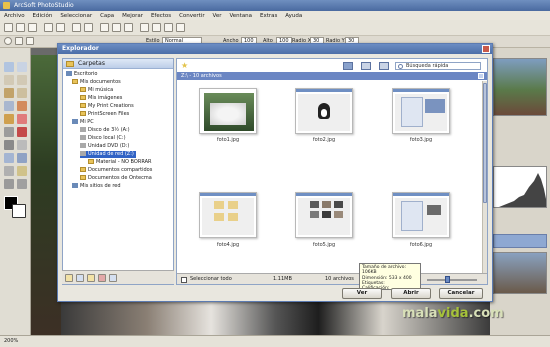  Describe the element at coordinates (228, 215) in the screenshot. I see `thumbnail-foto4` at that location.